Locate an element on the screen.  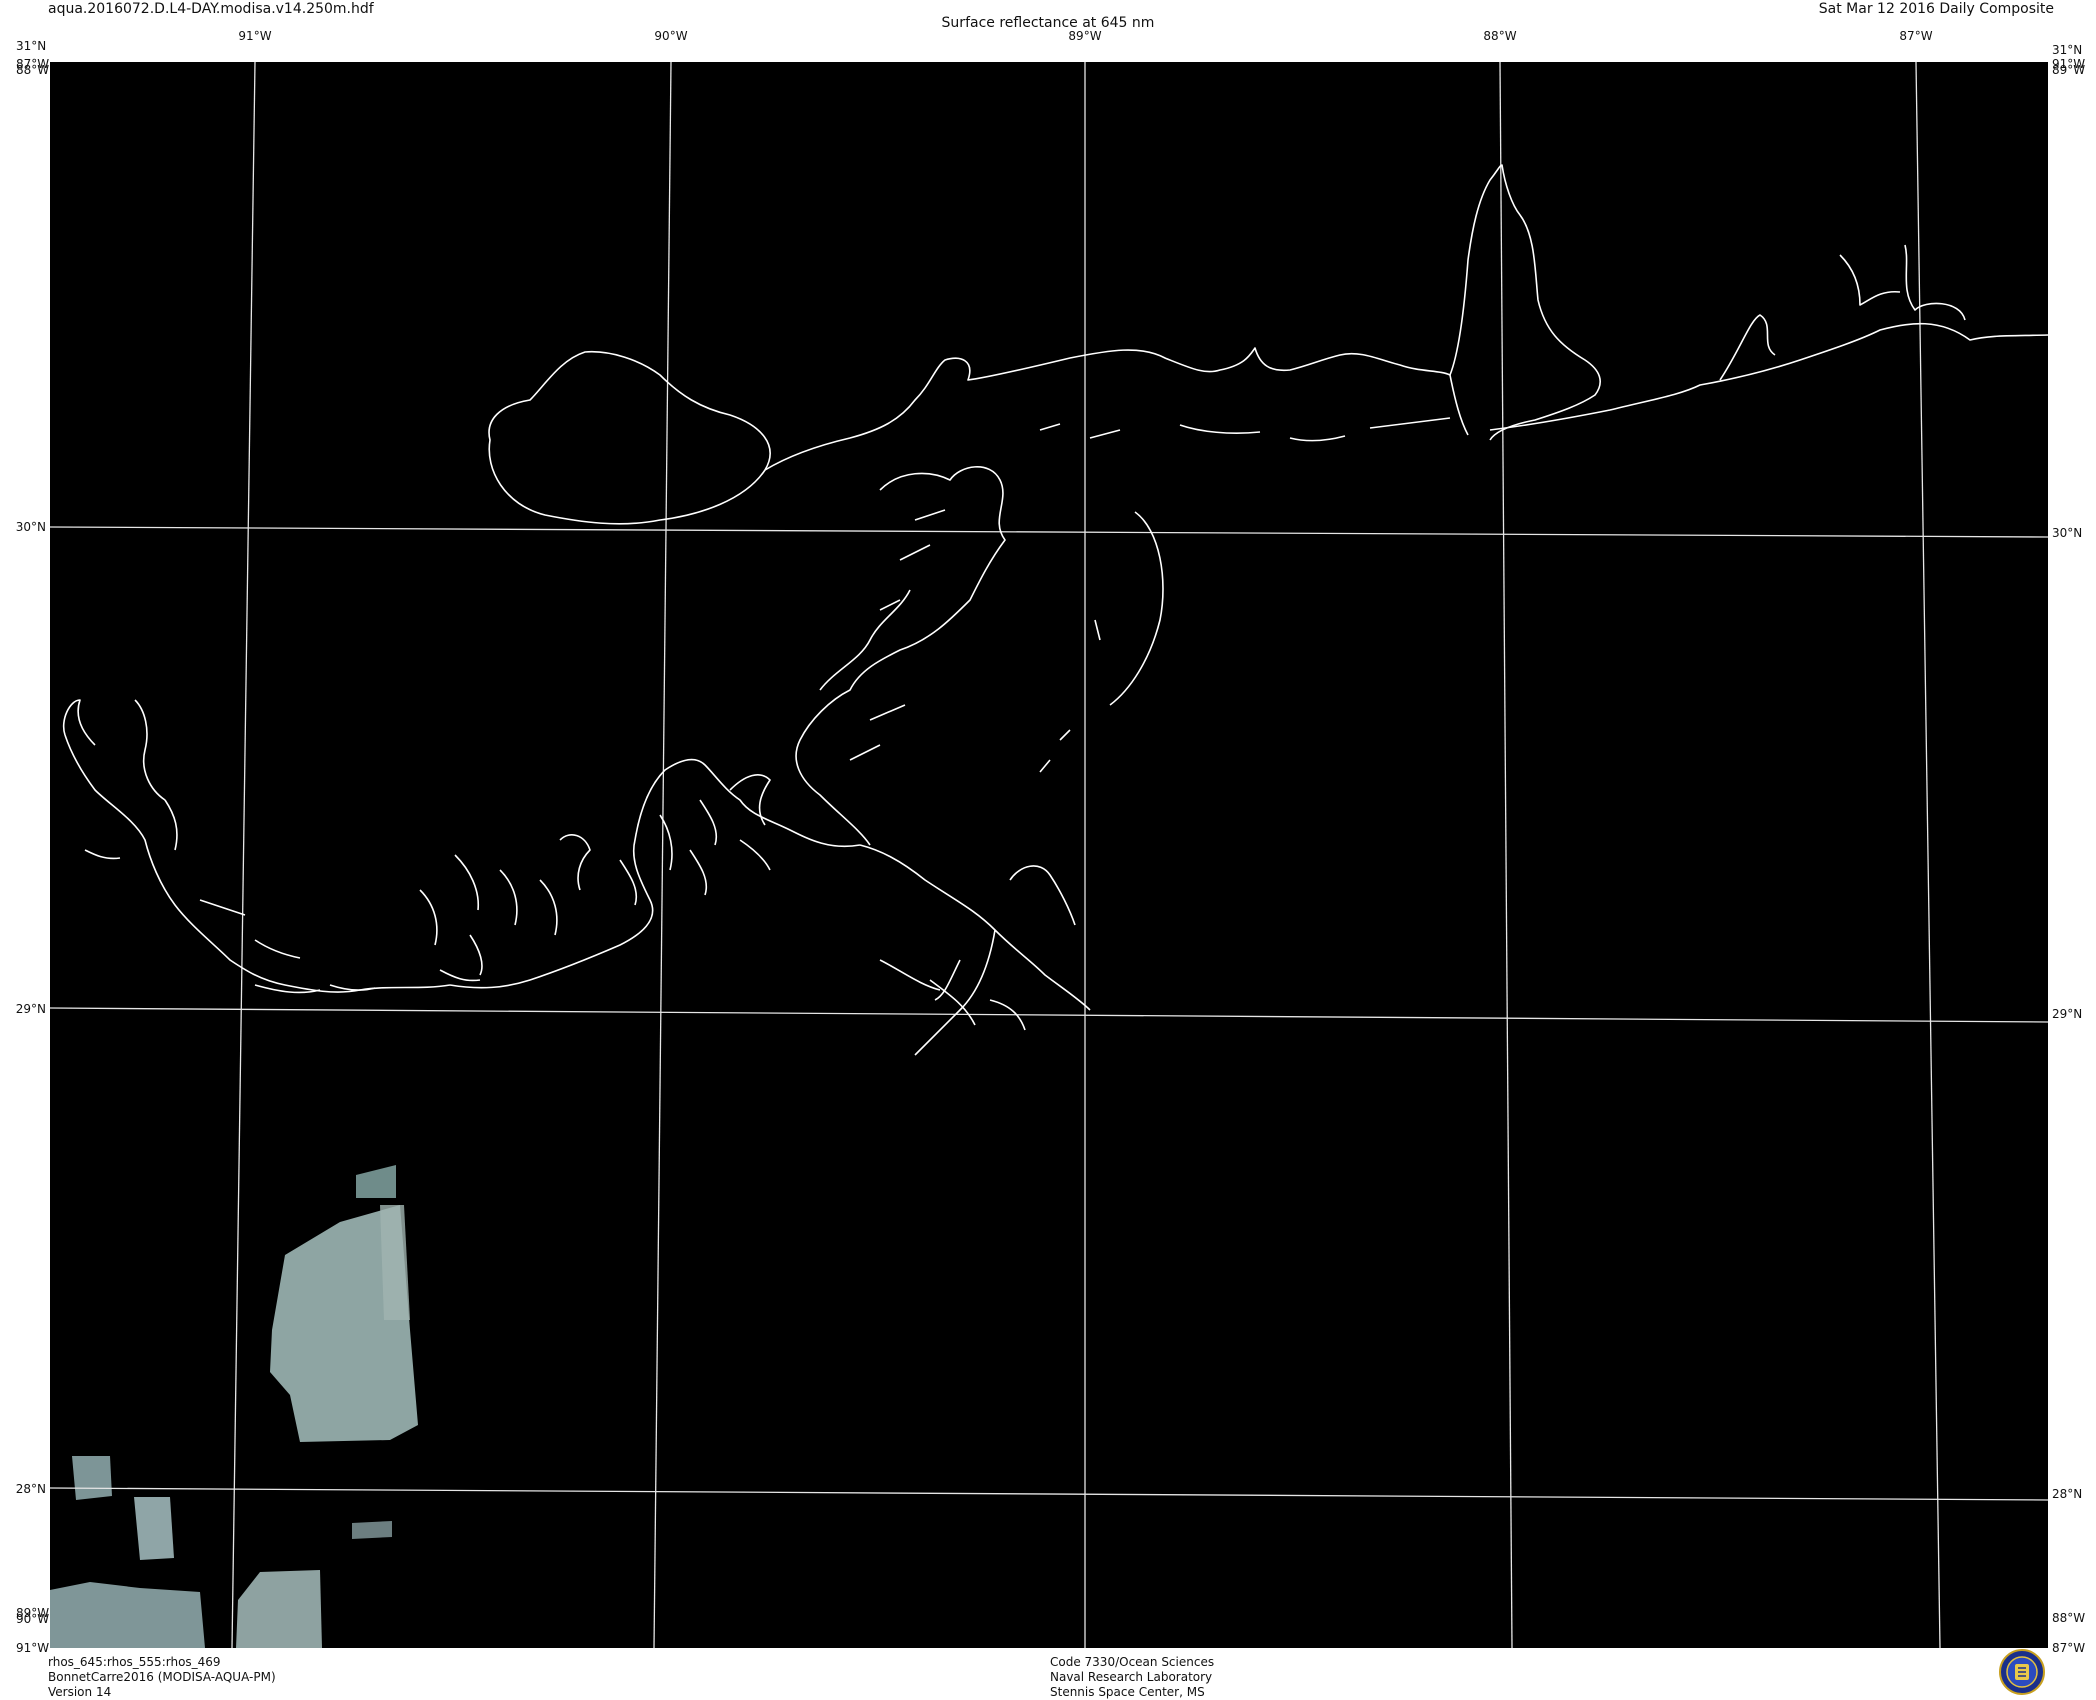
producer-code: Code 7330/Ocean Sciences is located at coordinates (1132, 1662).